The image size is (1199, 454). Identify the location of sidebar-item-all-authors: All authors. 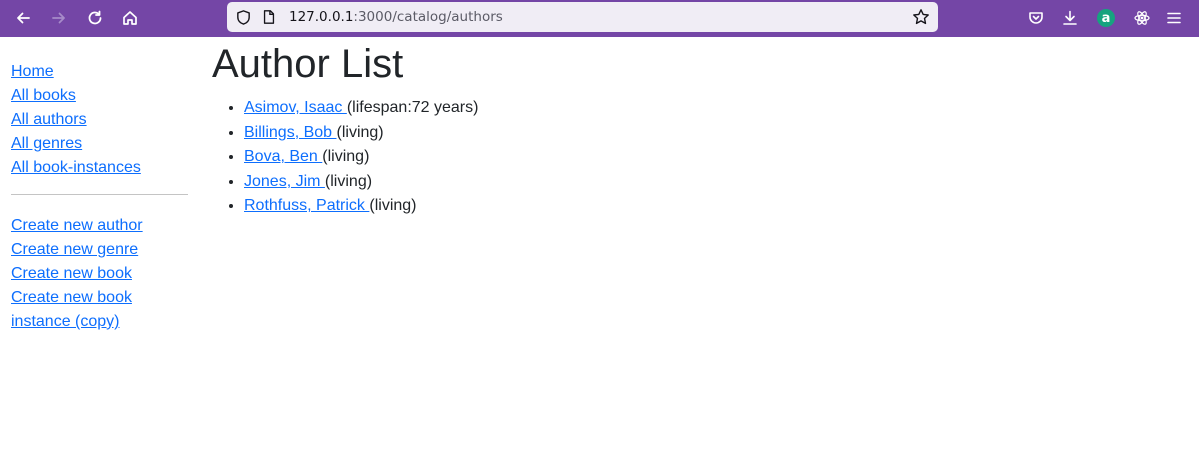
(99, 120).